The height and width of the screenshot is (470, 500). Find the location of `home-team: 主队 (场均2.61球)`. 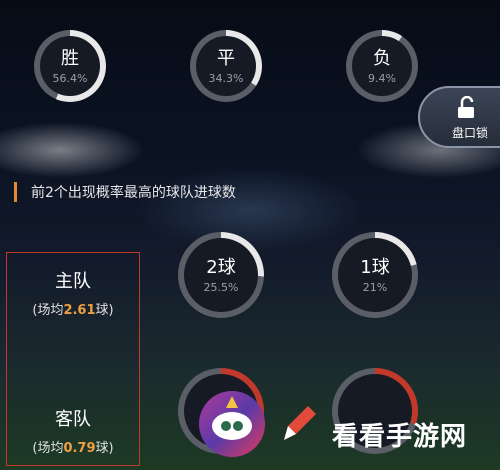

home-team: 主队 (场均2.61球) is located at coordinates (73, 292).